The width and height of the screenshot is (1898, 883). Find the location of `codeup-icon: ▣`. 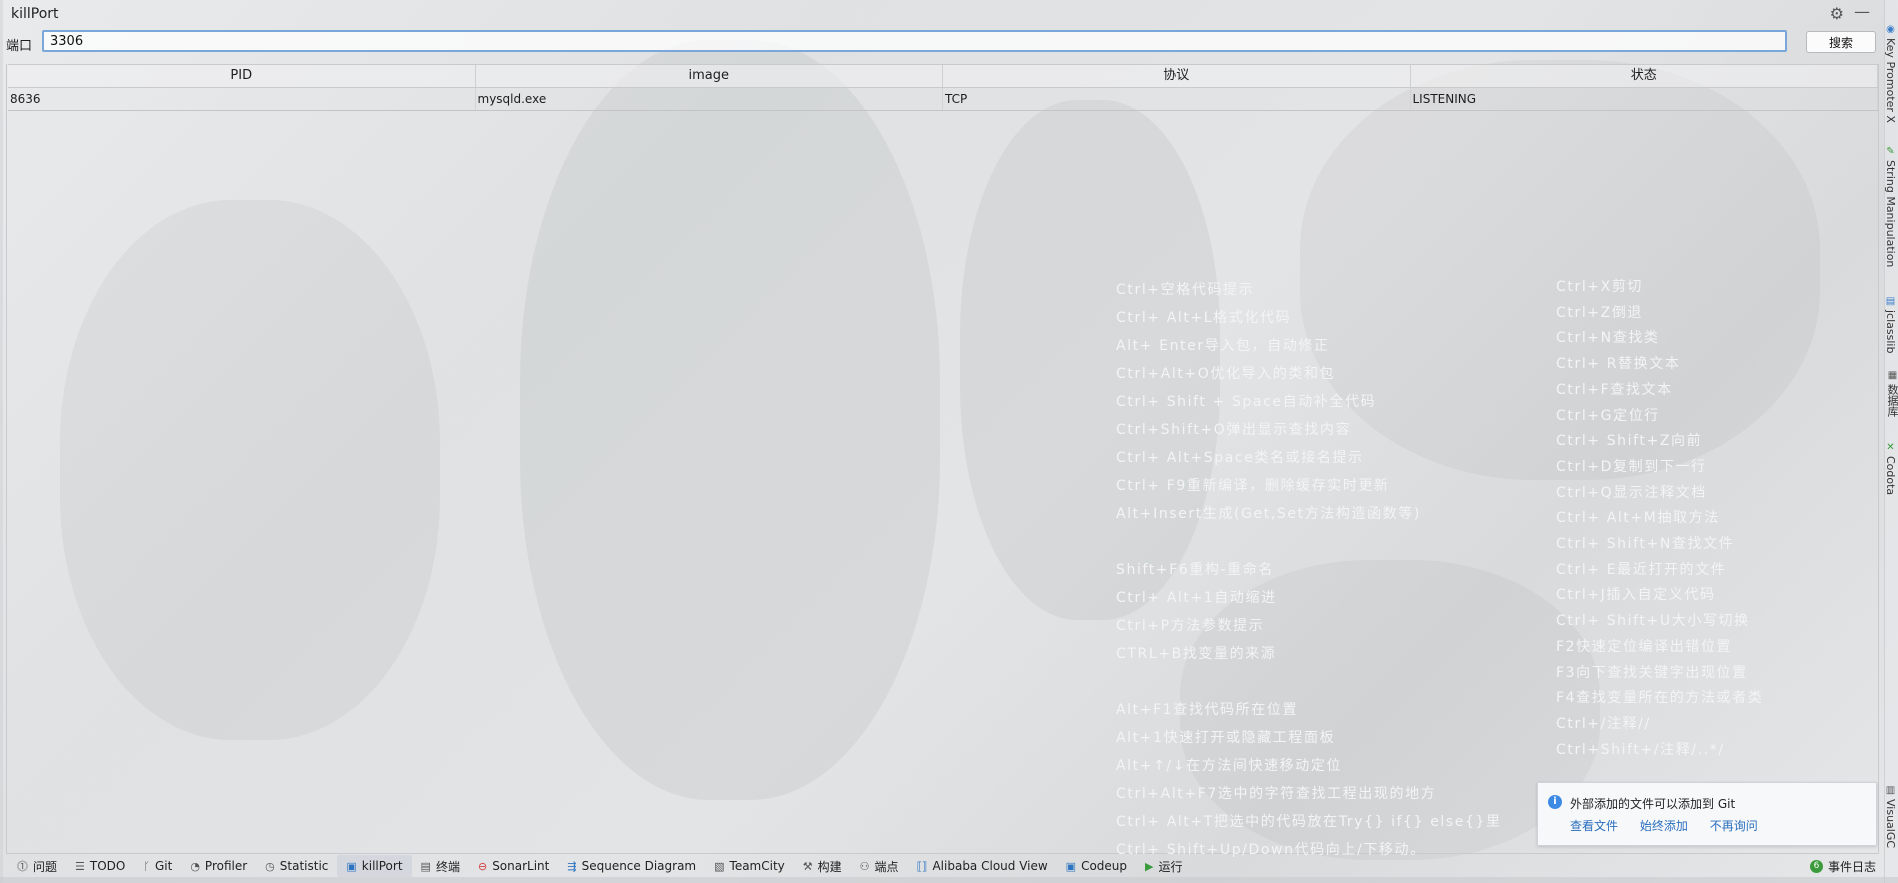

codeup-icon: ▣ is located at coordinates (1071, 866).